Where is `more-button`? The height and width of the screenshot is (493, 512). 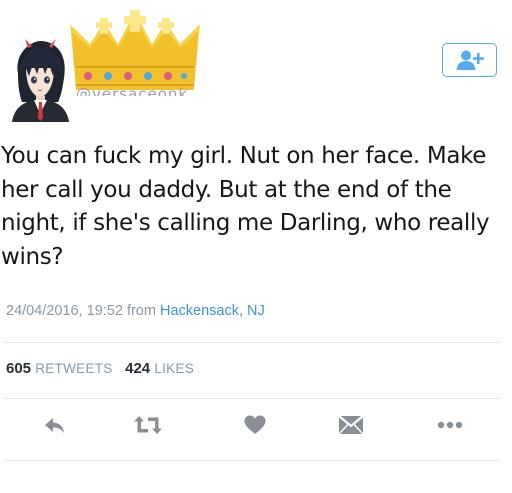 more-button is located at coordinates (450, 425).